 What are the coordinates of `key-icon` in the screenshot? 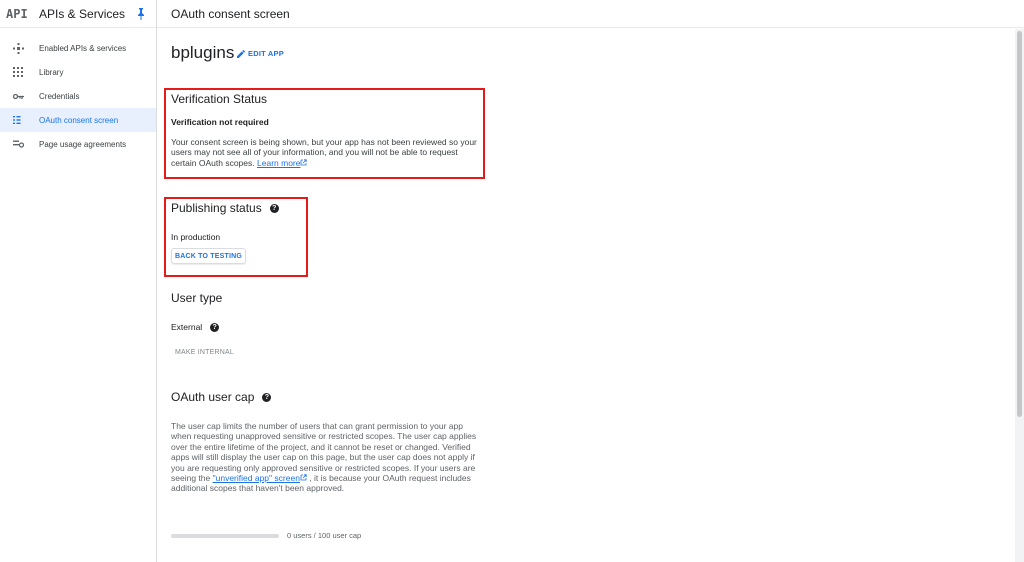 It's located at (26, 96).